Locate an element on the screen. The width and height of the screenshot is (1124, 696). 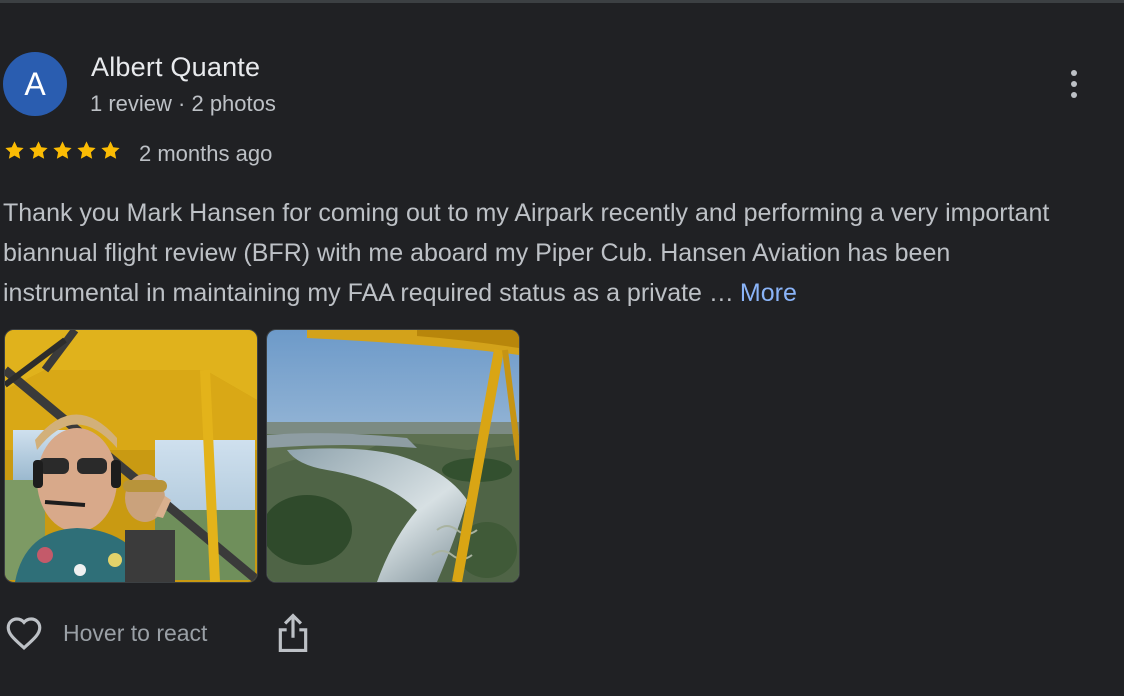
react-row: Hover to react is located at coordinates (105, 633).